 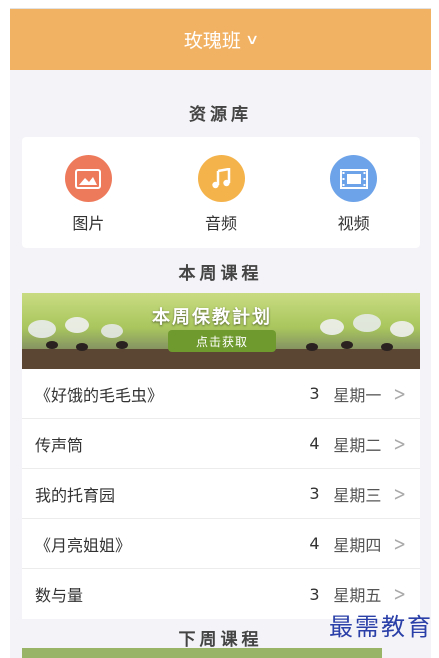 I want to click on resource-video: 视频, so click(x=353, y=192).